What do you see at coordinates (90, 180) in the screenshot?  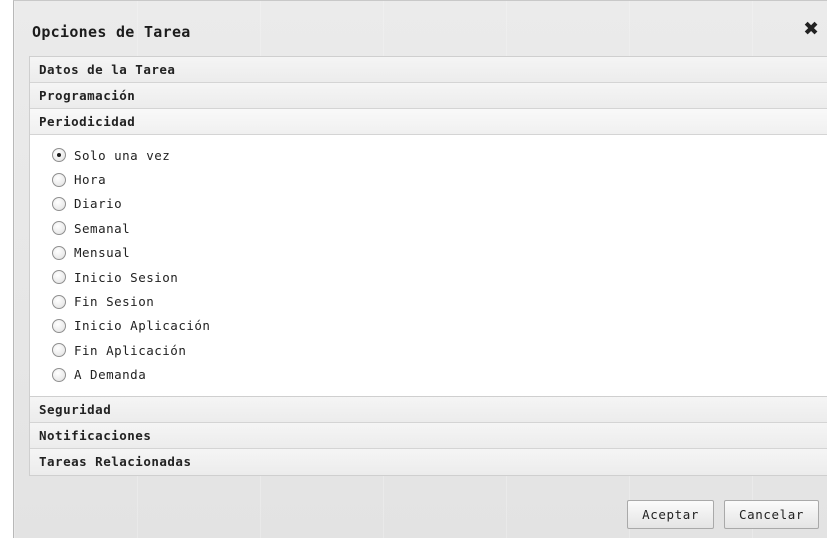 I see `radio-option-label: Hora` at bounding box center [90, 180].